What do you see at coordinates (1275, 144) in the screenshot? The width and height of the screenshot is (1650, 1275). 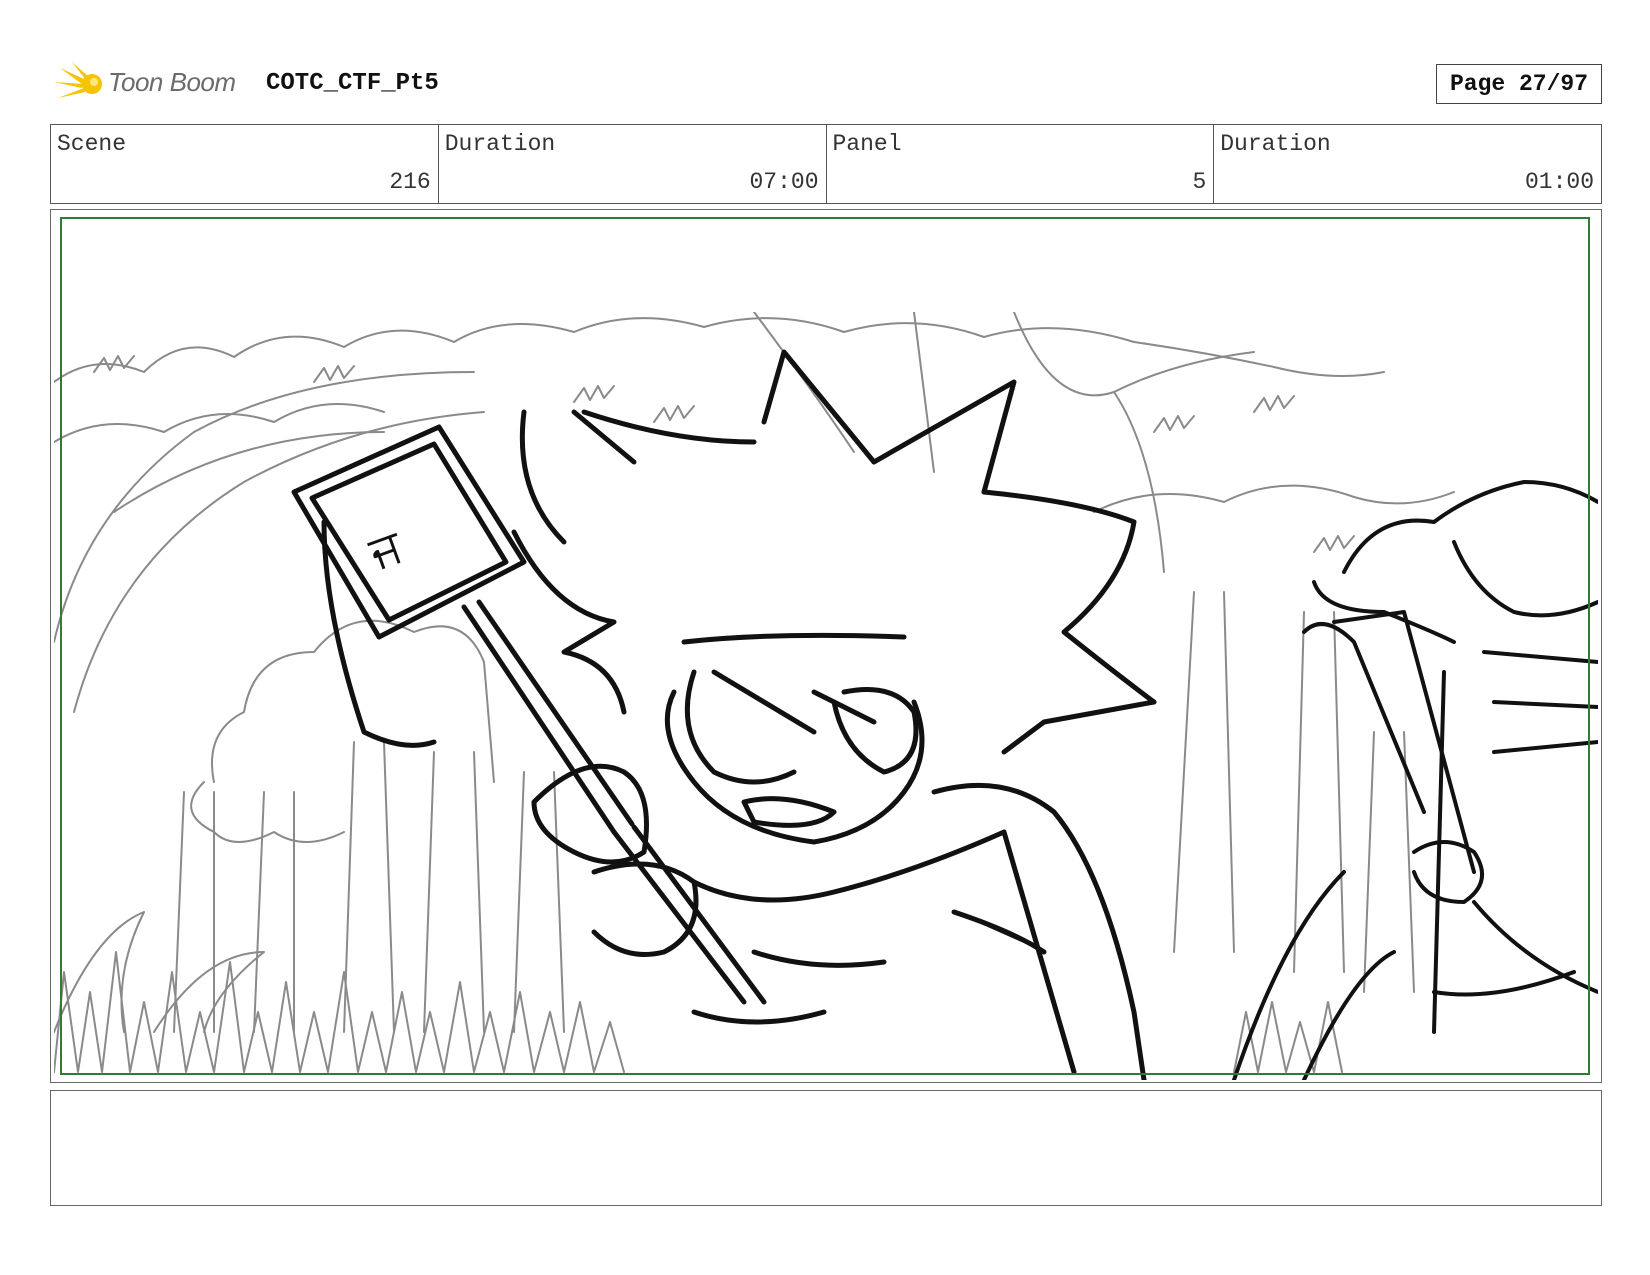 I see `panel-duration-label: Duration` at bounding box center [1275, 144].